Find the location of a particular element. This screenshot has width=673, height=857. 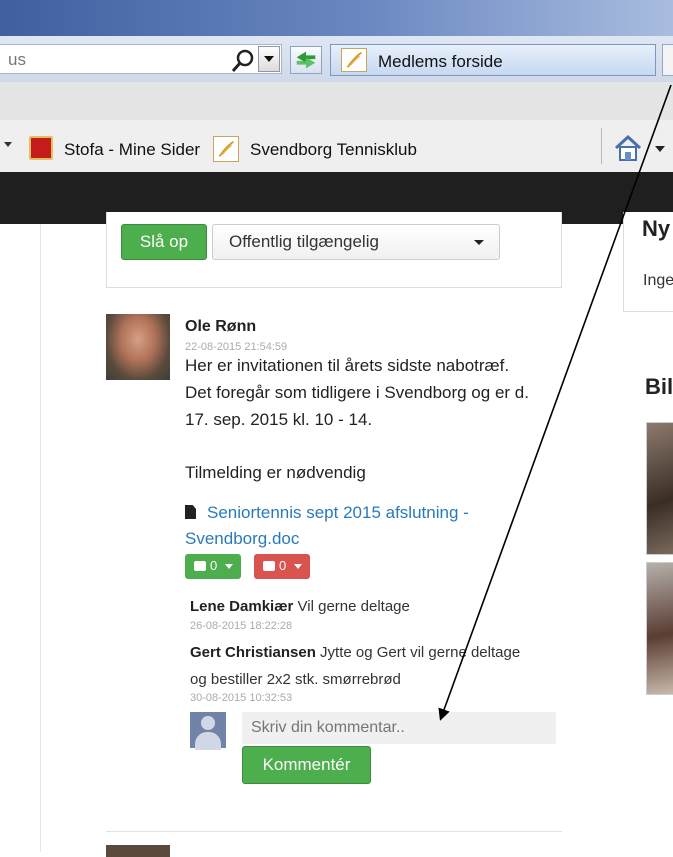

refresh-icon is located at coordinates (306, 60).